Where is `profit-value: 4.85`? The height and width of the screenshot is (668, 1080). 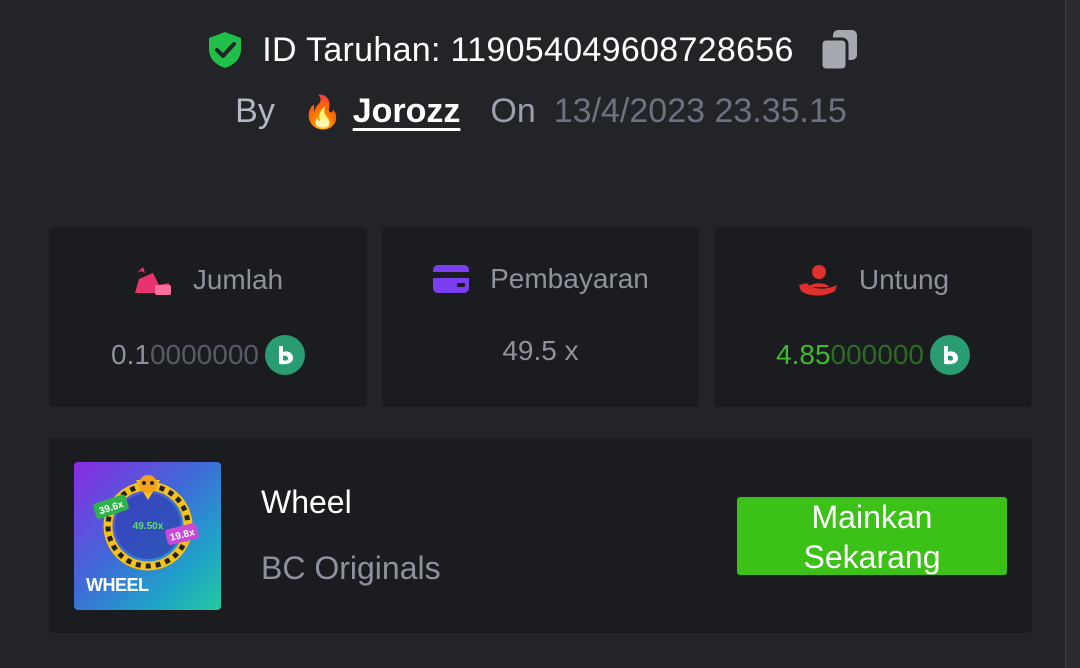
profit-value: 4.85 is located at coordinates (803, 354).